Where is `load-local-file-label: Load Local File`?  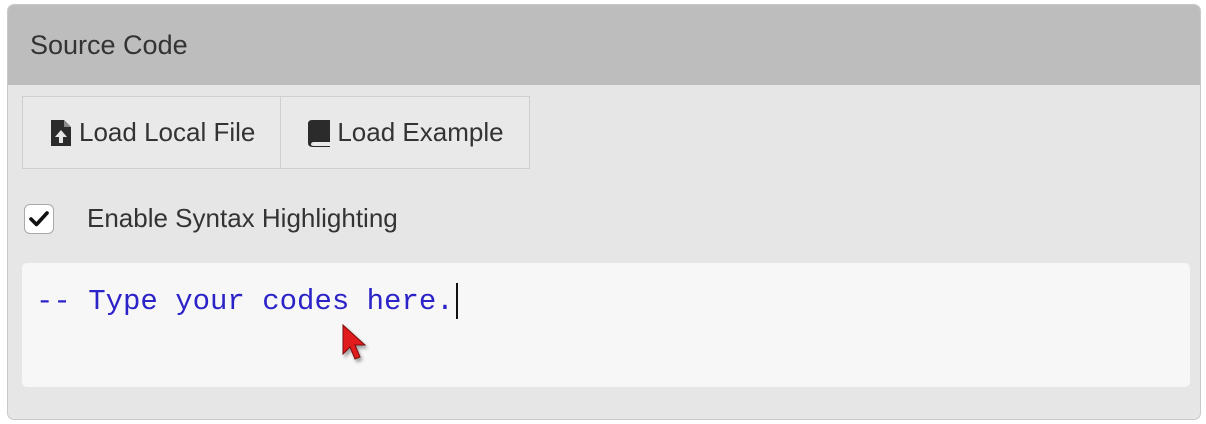 load-local-file-label: Load Local File is located at coordinates (167, 132).